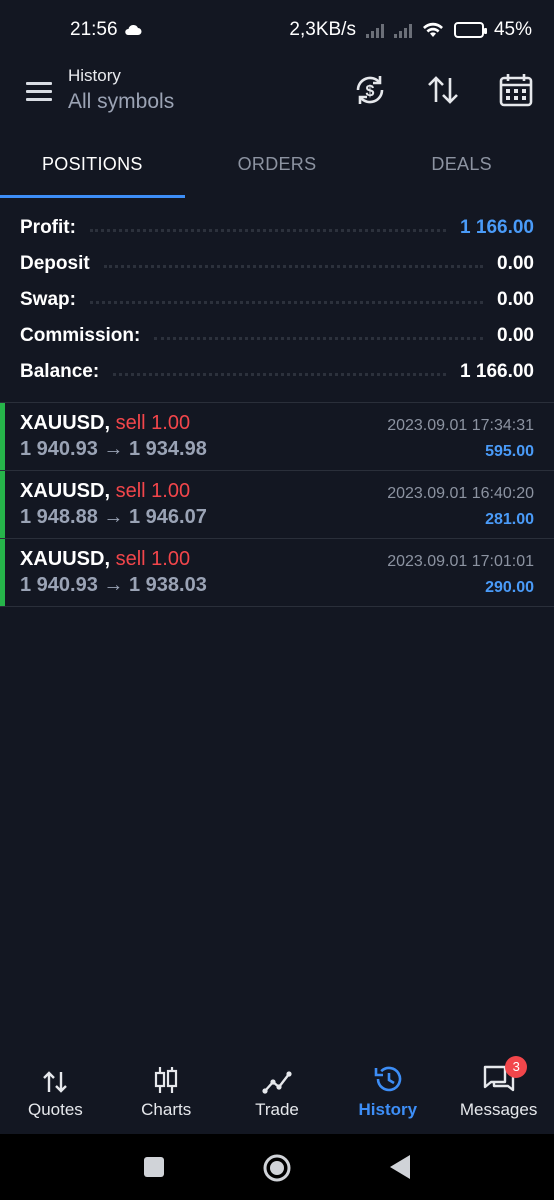 The image size is (554, 1200). Describe the element at coordinates (374, 30) in the screenshot. I see `signal-1-icon` at that location.